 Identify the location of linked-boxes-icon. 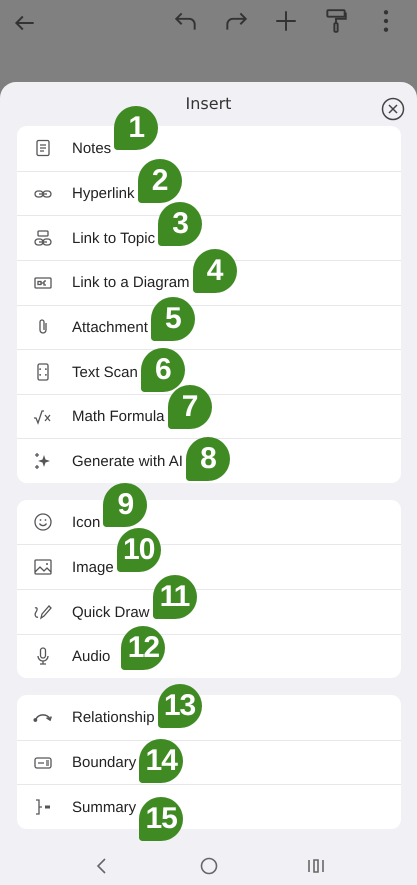
(43, 238).